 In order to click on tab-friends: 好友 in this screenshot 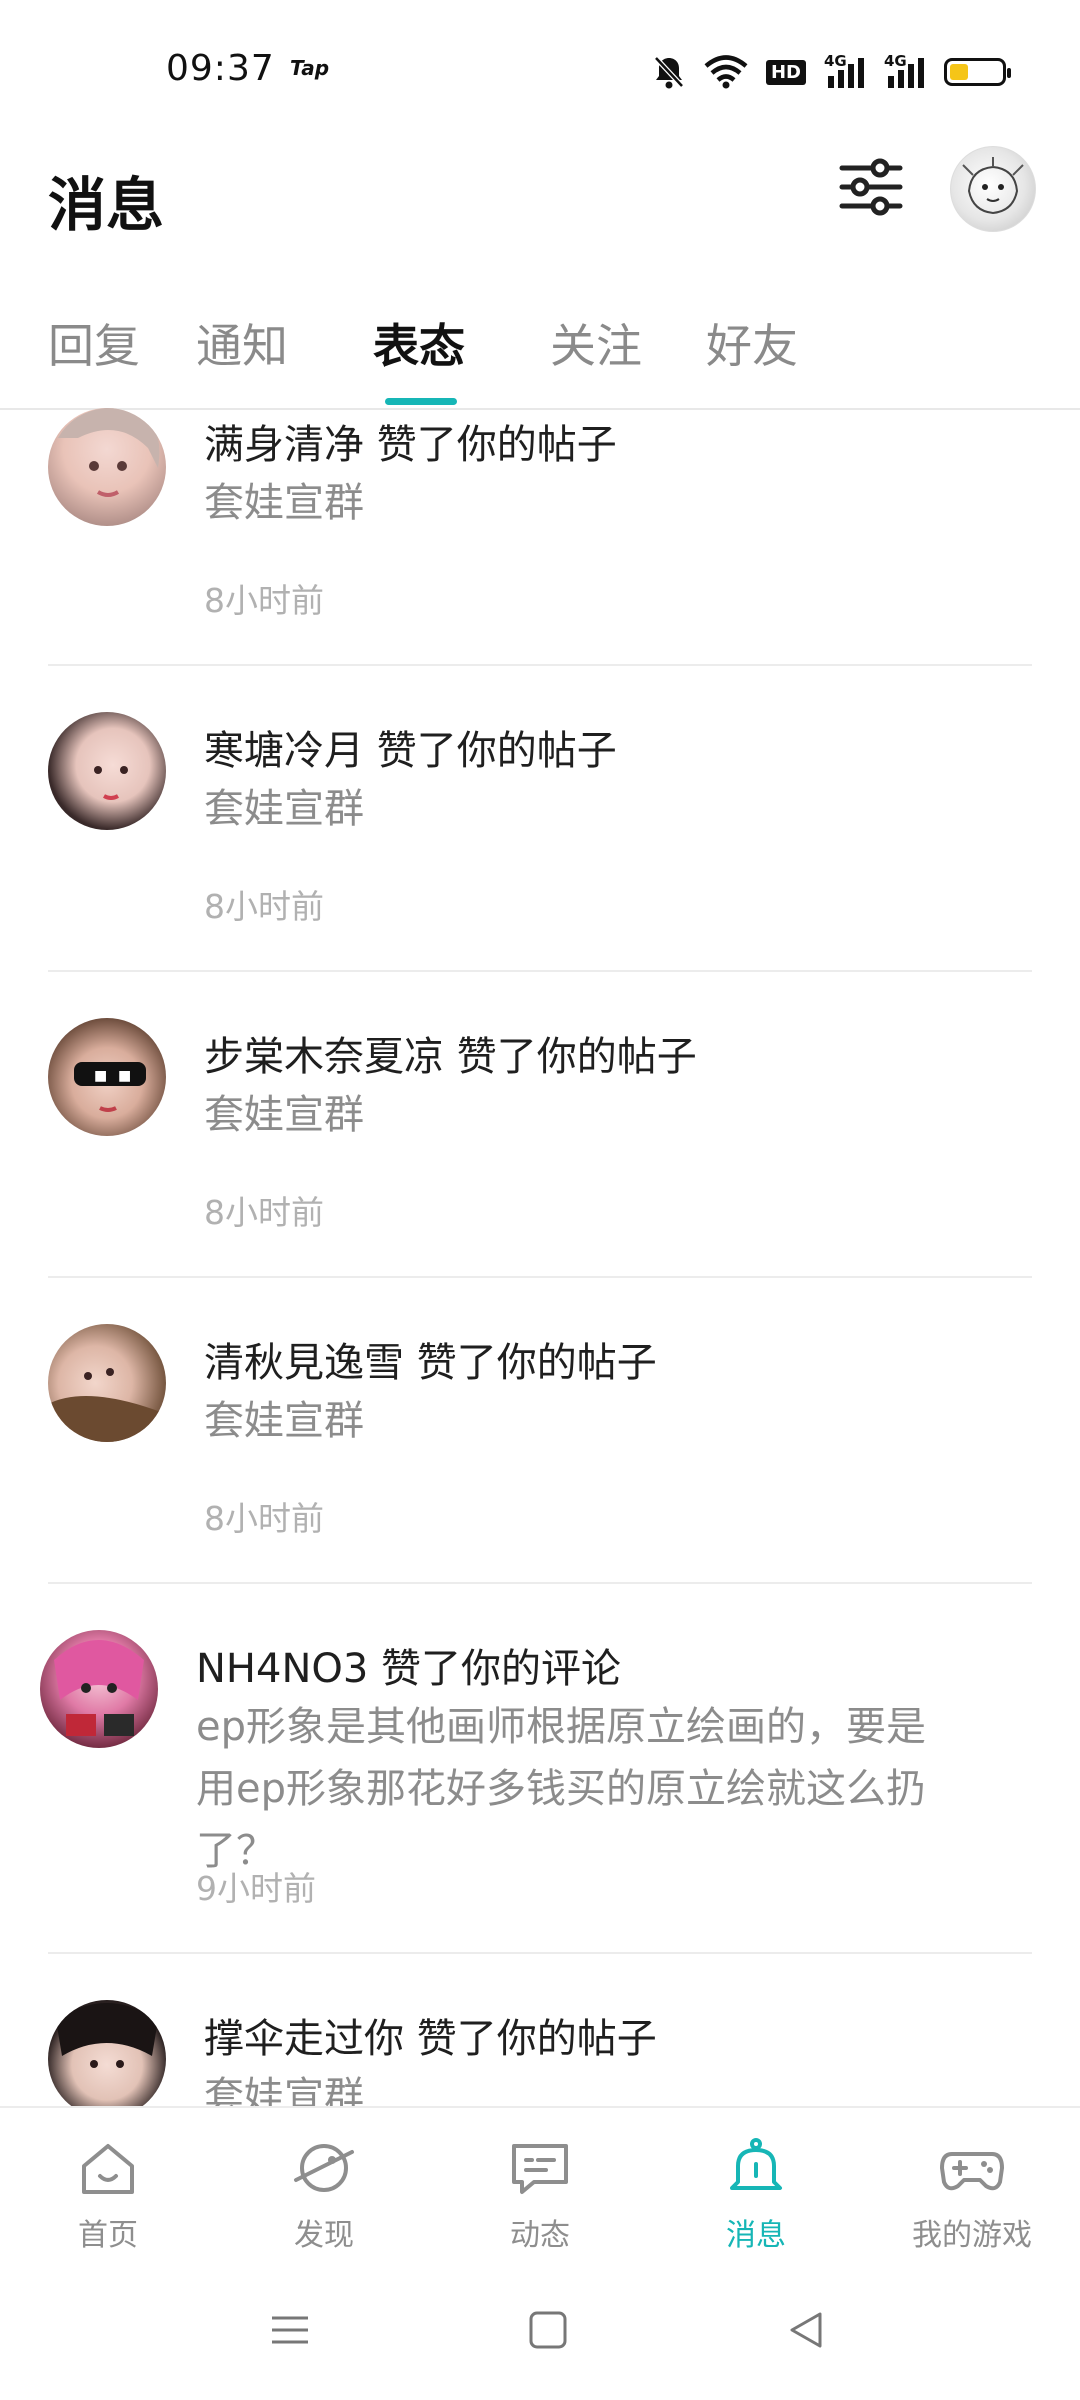, I will do `click(752, 343)`.